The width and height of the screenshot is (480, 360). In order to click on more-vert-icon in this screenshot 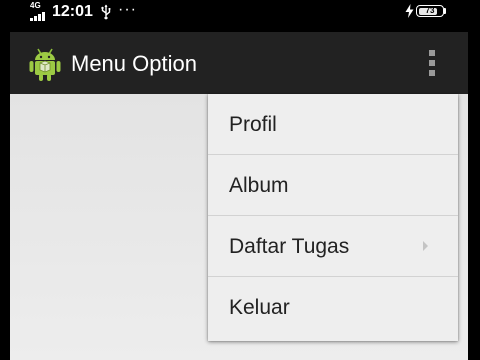, I will do `click(432, 63)`.